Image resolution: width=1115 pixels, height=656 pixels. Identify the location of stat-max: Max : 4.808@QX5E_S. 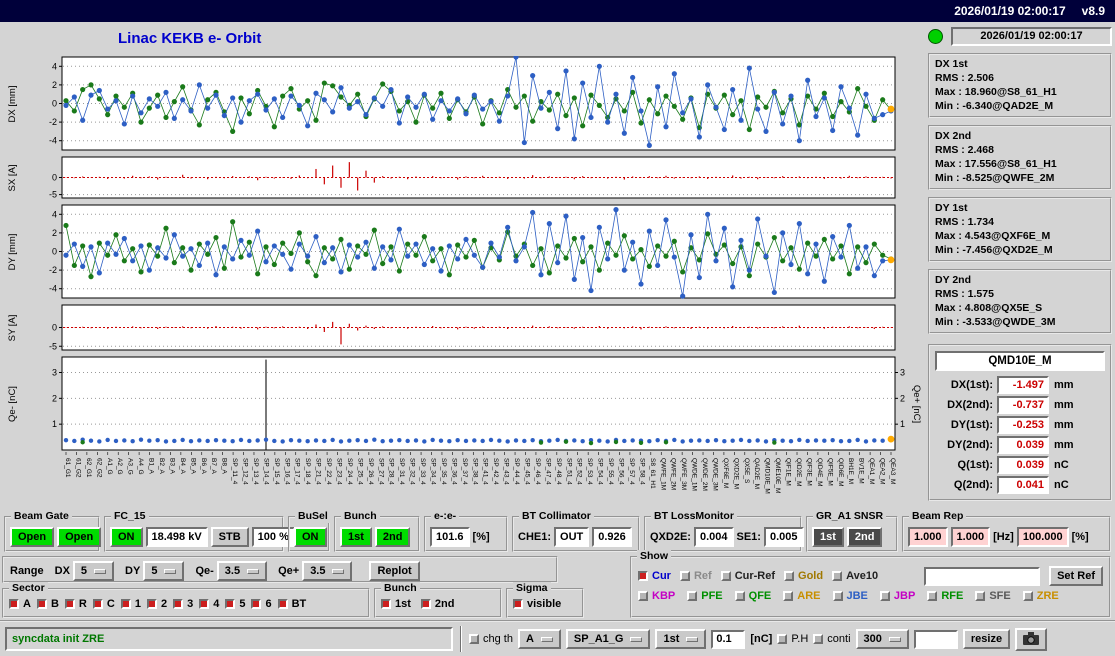
(989, 308).